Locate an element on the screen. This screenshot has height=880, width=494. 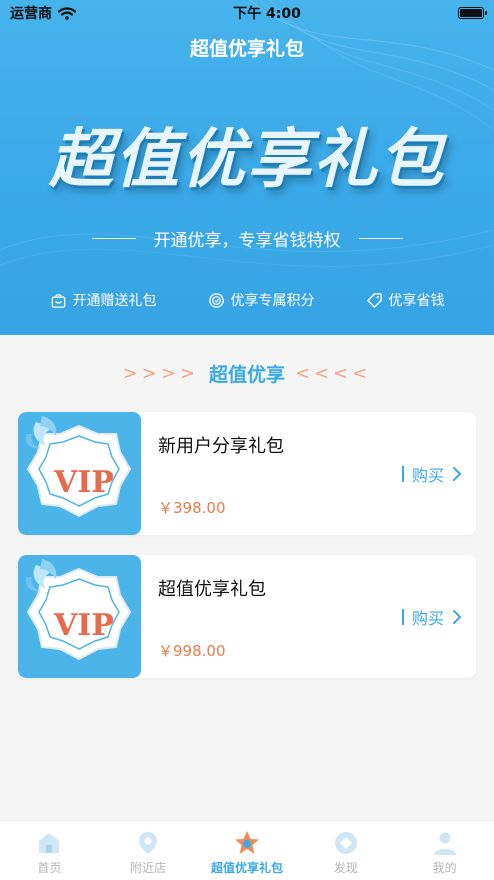
tab-vip-package: 超值优享礼包 is located at coordinates (247, 852).